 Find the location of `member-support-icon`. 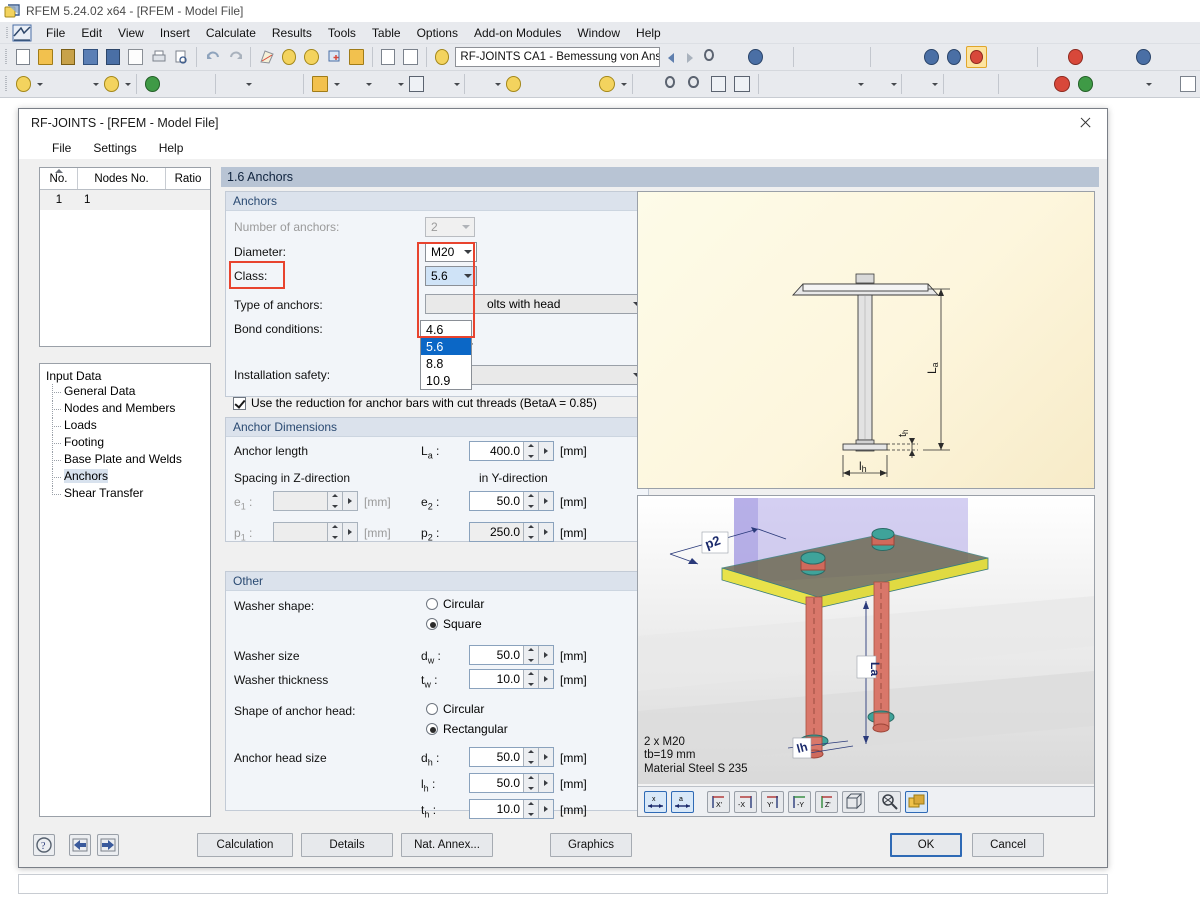

member-support-icon is located at coordinates (175, 84).